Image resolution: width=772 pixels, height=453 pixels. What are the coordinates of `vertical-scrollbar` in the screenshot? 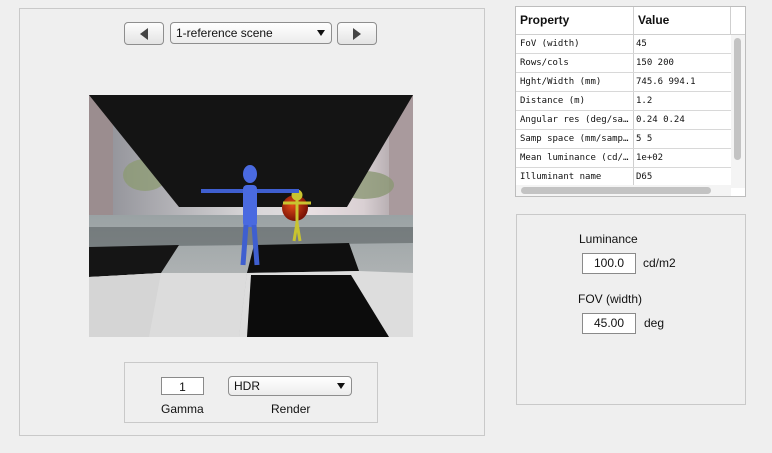 It's located at (738, 111).